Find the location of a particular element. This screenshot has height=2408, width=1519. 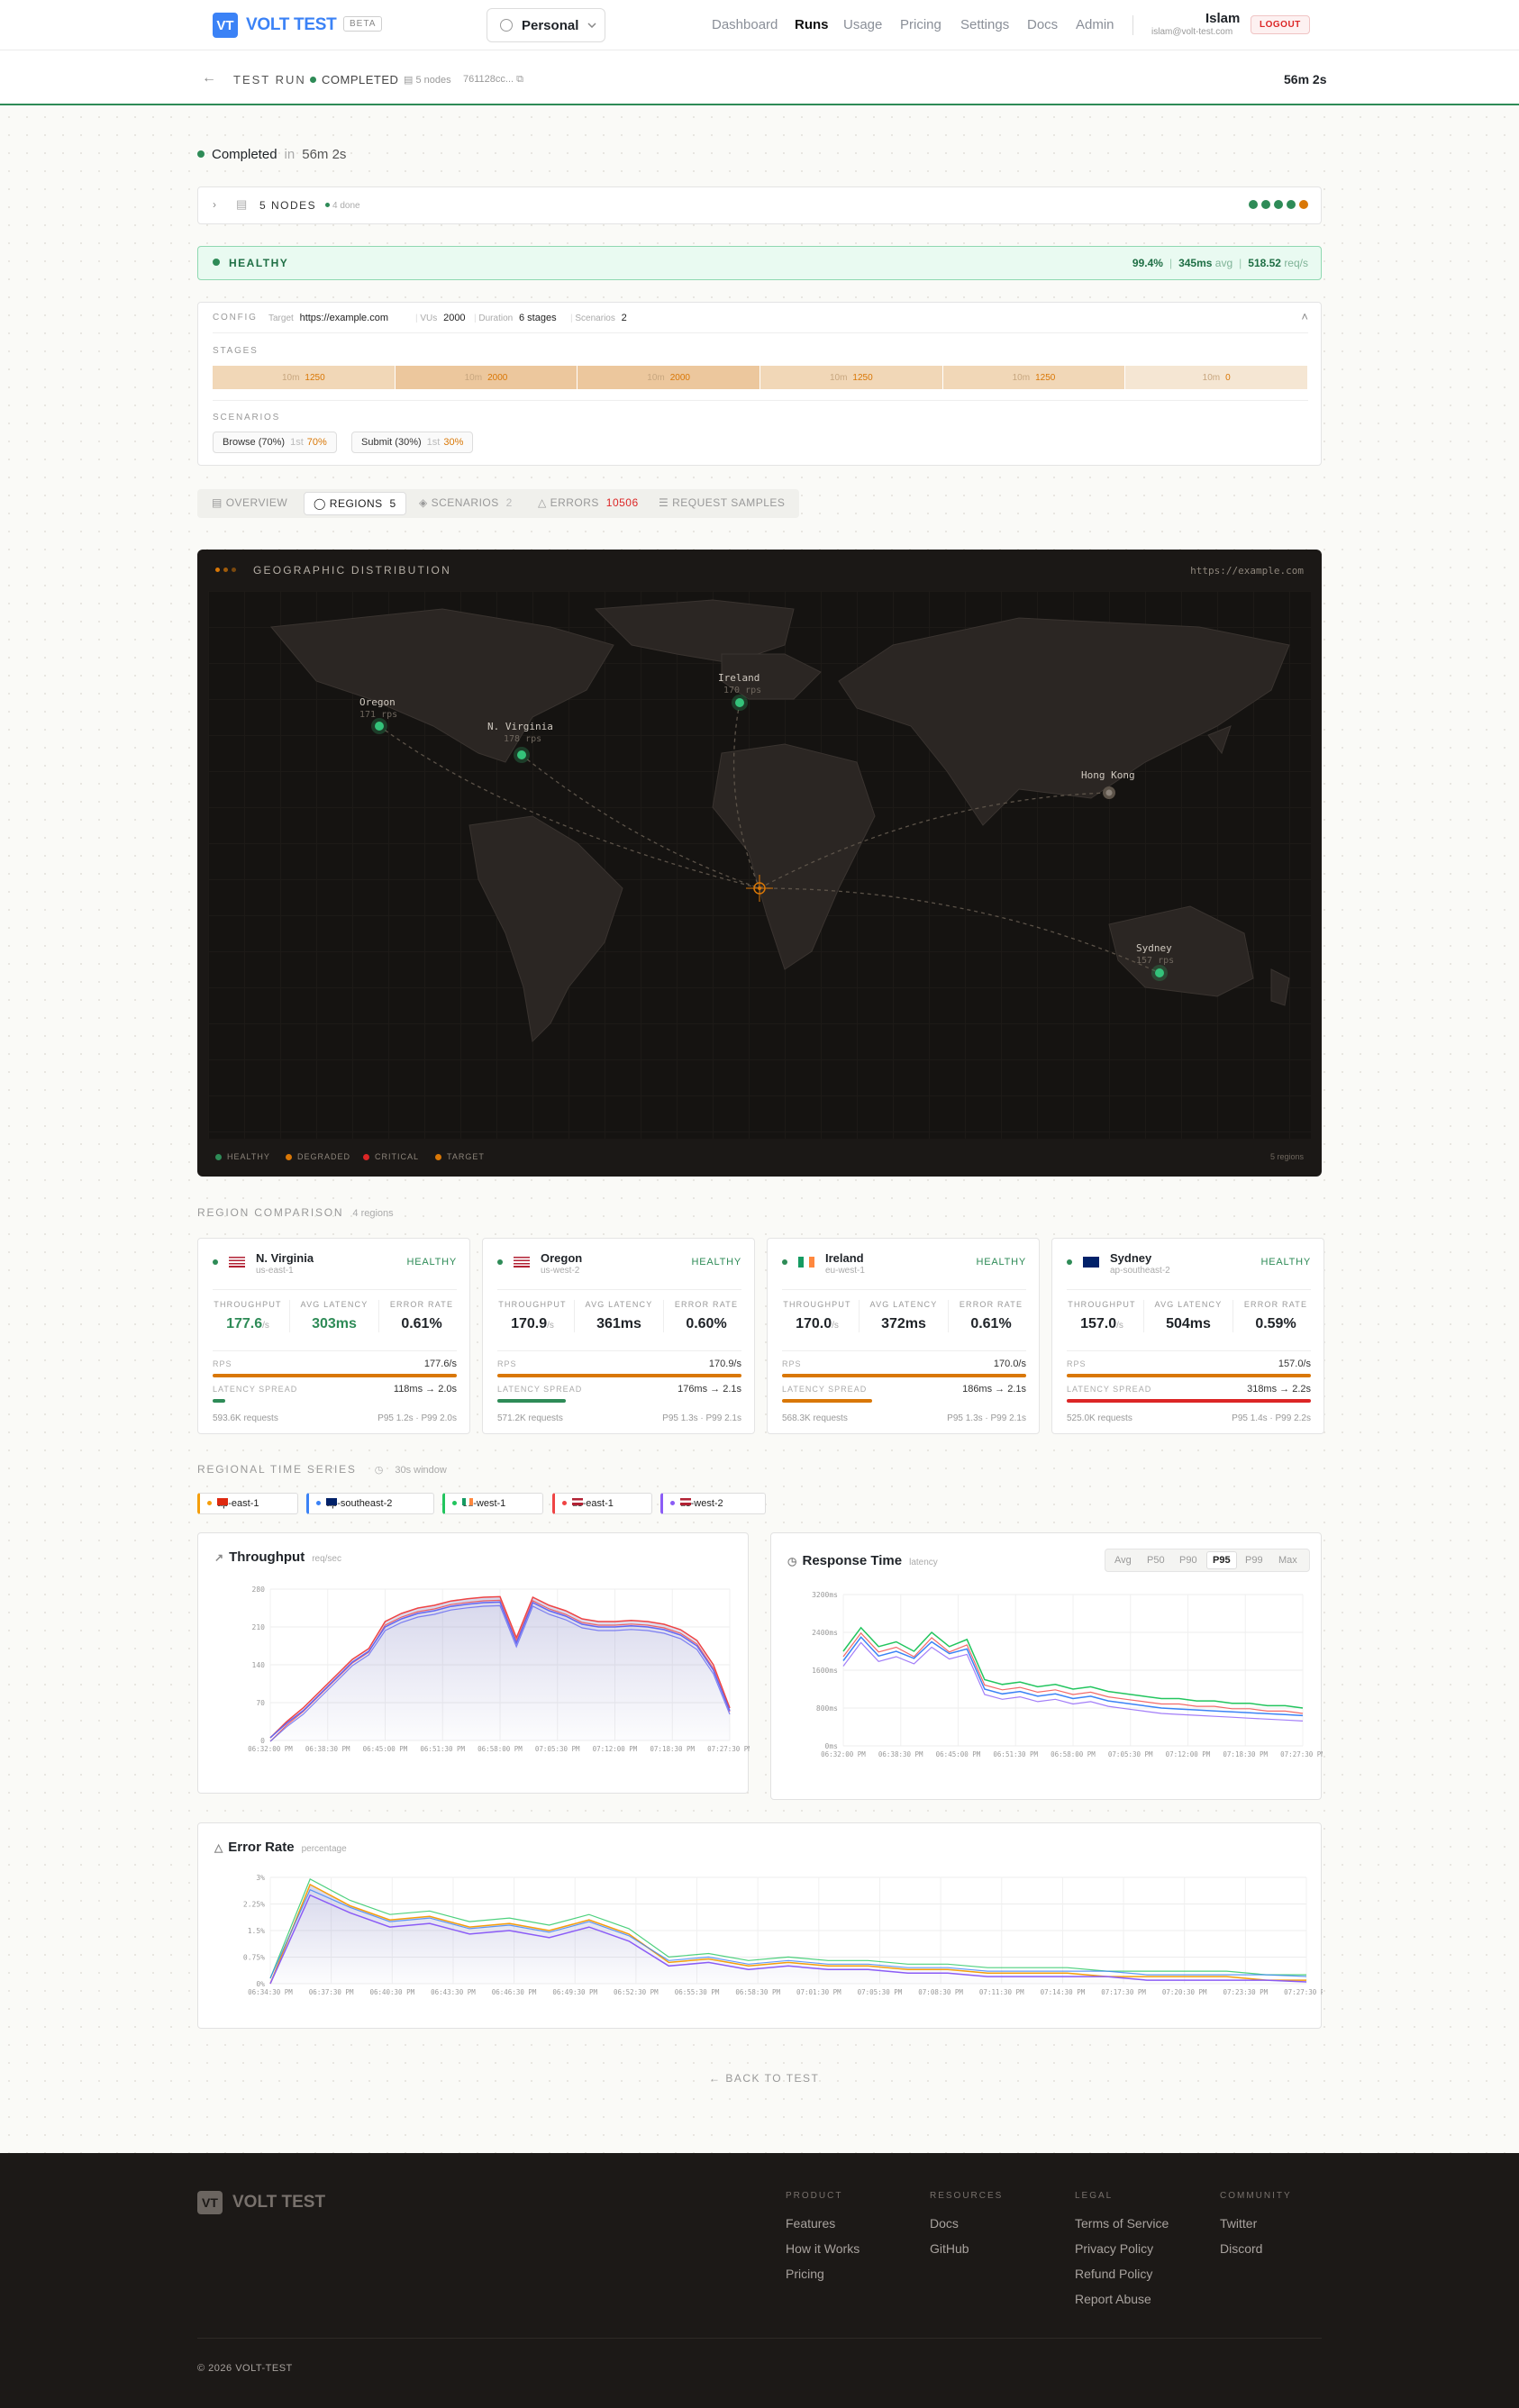

x-tick-label: 07:05:30 PM is located at coordinates (1130, 1754).